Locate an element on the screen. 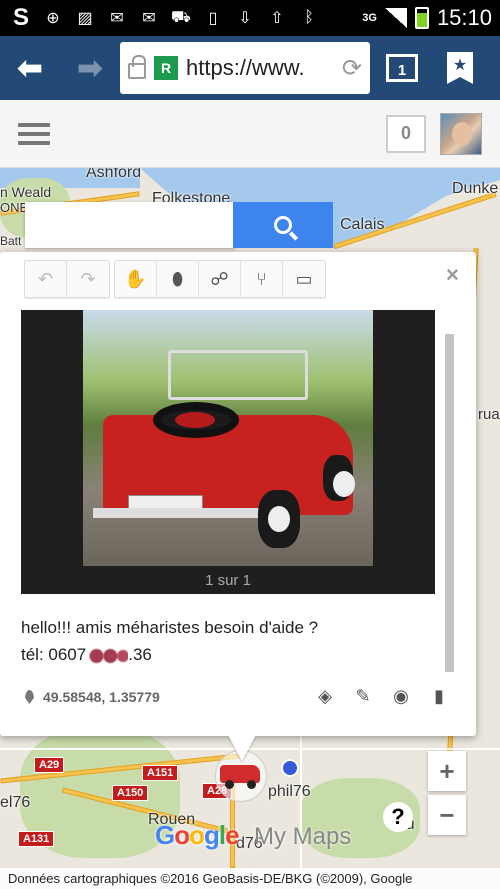 The height and width of the screenshot is (889, 500). map-label: rua is located at coordinates (489, 414).